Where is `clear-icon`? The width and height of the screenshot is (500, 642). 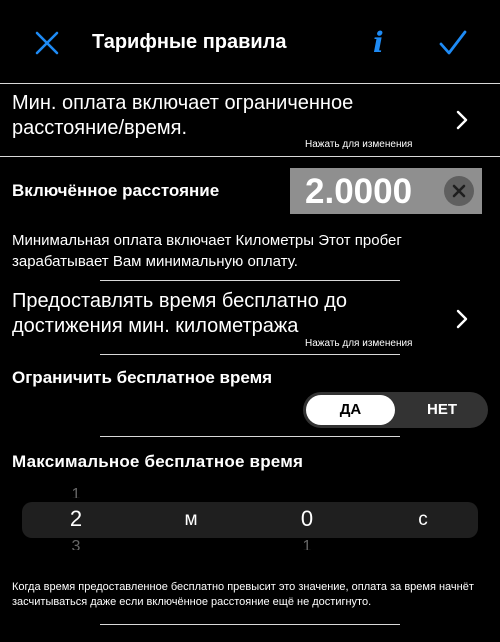
clear-icon is located at coordinates (459, 191).